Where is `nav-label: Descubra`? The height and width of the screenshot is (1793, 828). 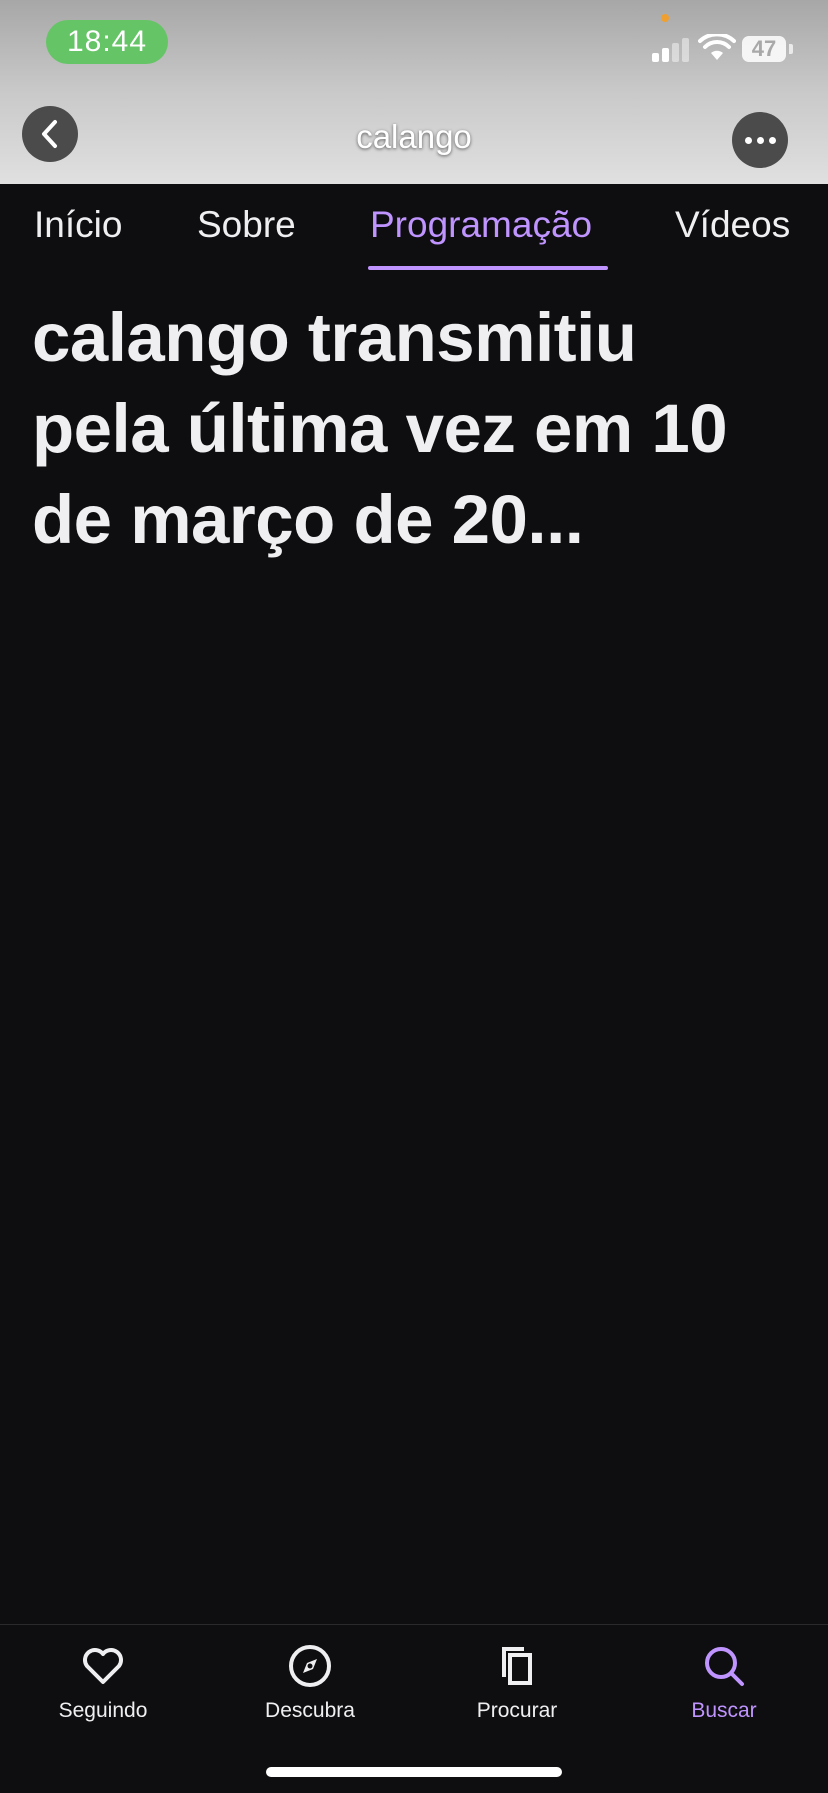 nav-label: Descubra is located at coordinates (310, 1710).